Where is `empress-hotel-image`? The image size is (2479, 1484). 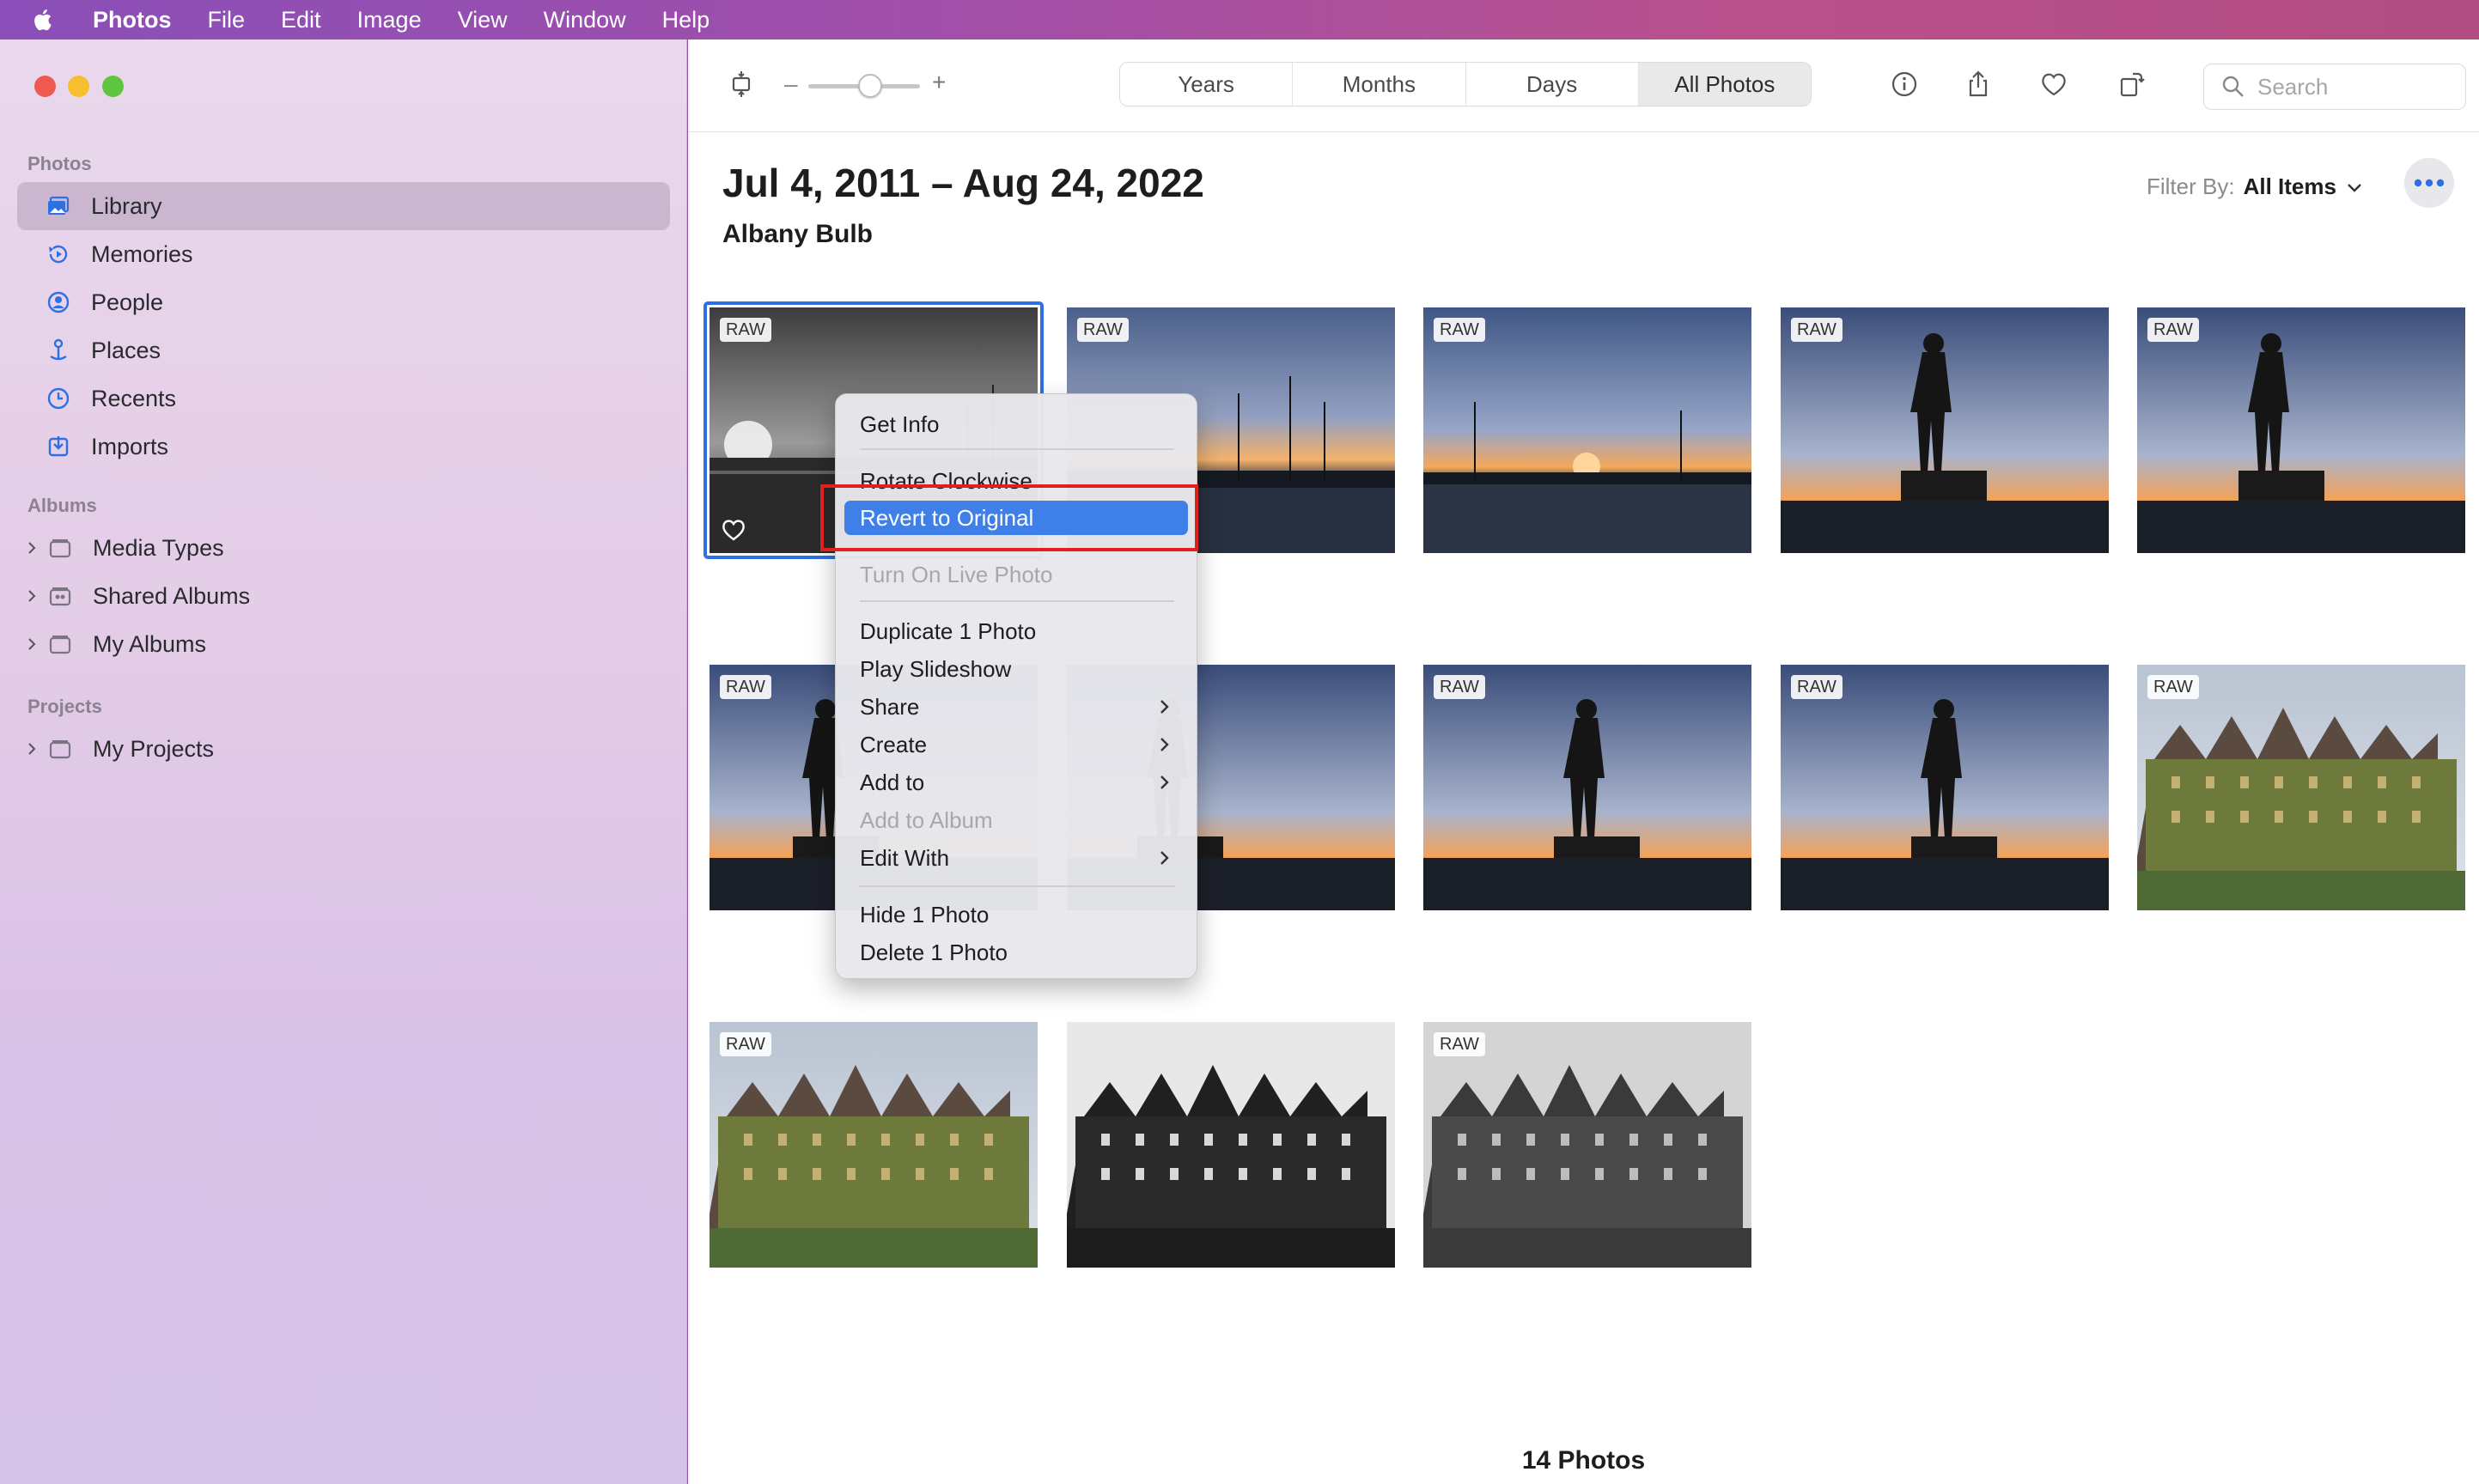 empress-hotel-image is located at coordinates (874, 1145).